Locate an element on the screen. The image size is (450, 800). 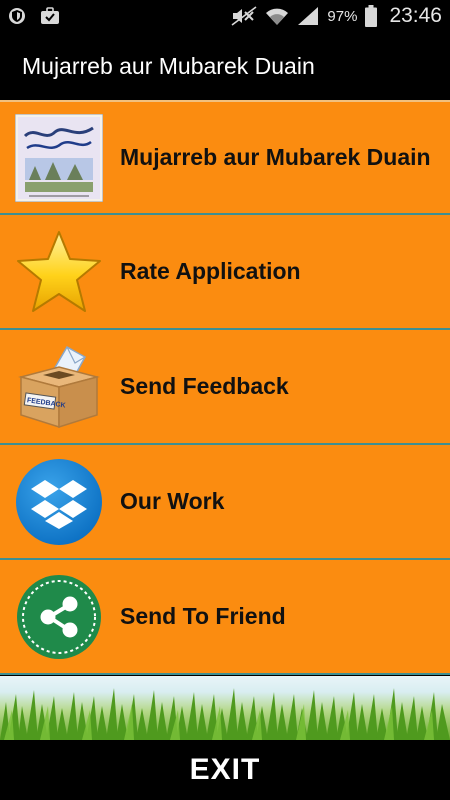
grass-decoration is located at coordinates (225, 708).